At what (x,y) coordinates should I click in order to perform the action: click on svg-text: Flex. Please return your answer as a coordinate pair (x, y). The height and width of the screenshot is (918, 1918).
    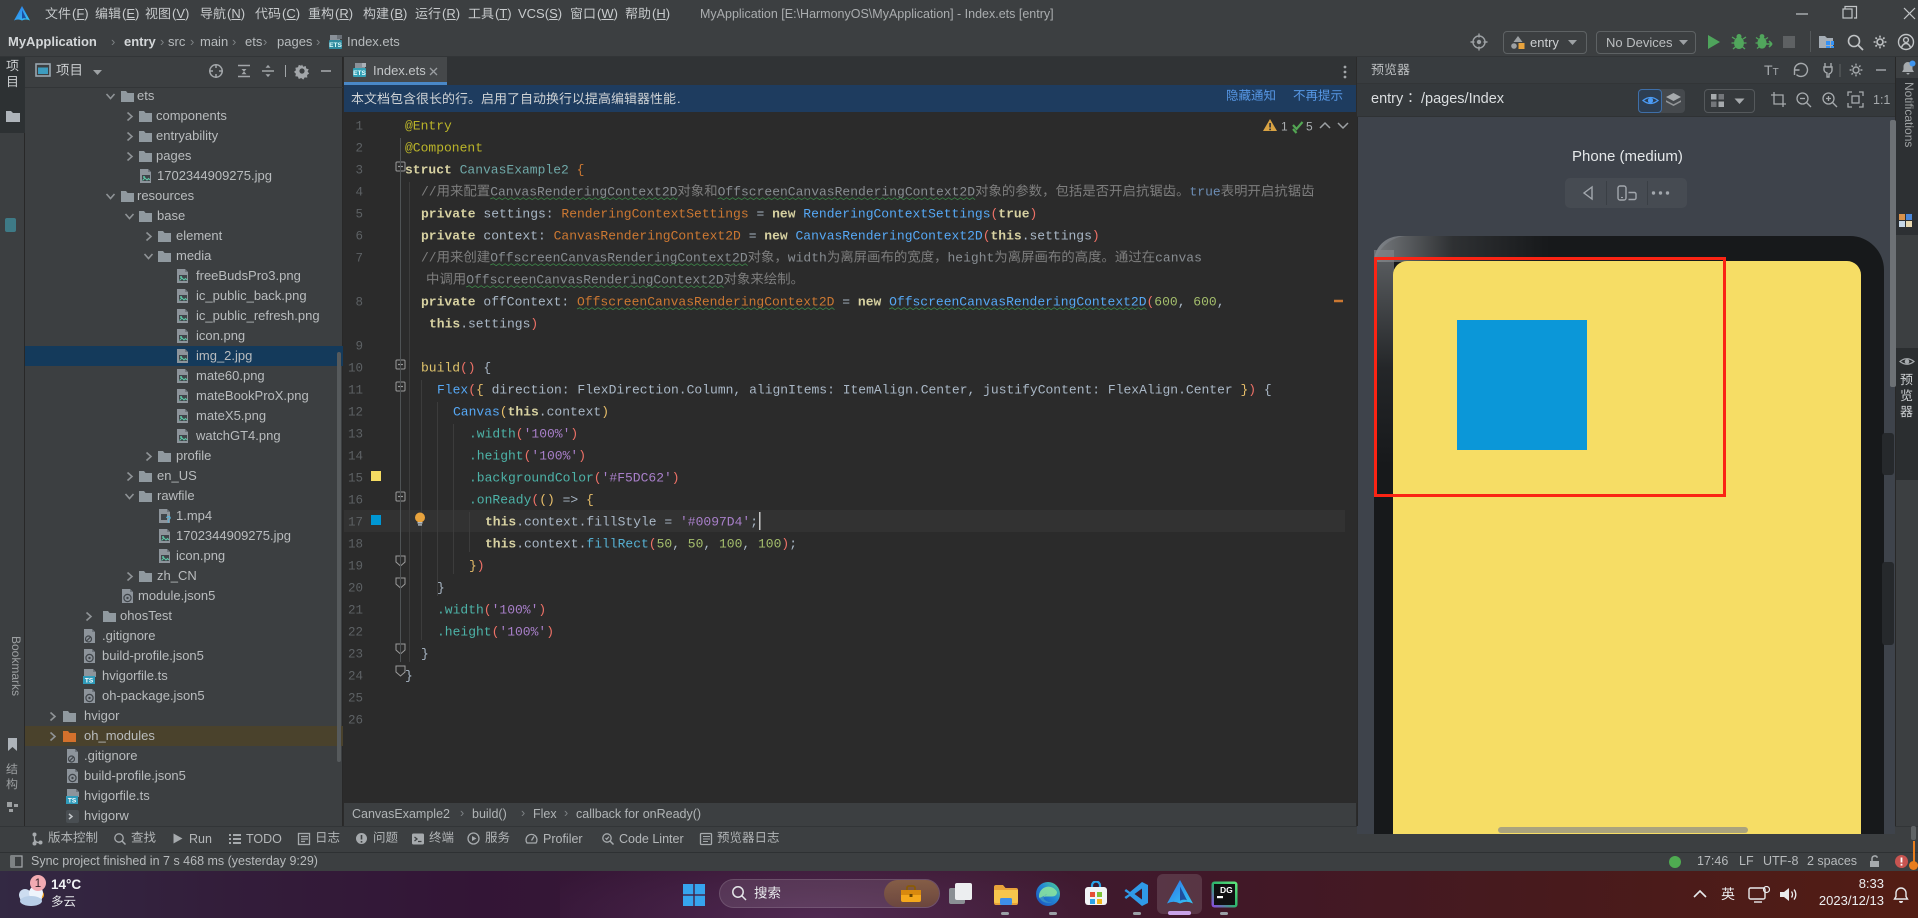
    Looking at the image, I should click on (452, 390).